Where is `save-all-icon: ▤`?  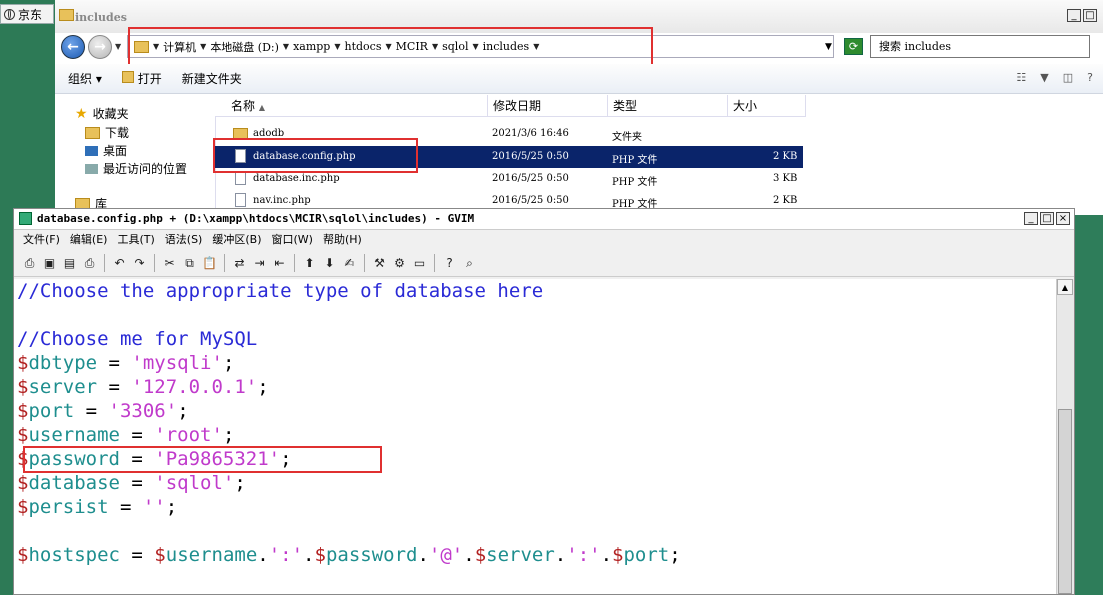 save-all-icon: ▤ is located at coordinates (69, 263).